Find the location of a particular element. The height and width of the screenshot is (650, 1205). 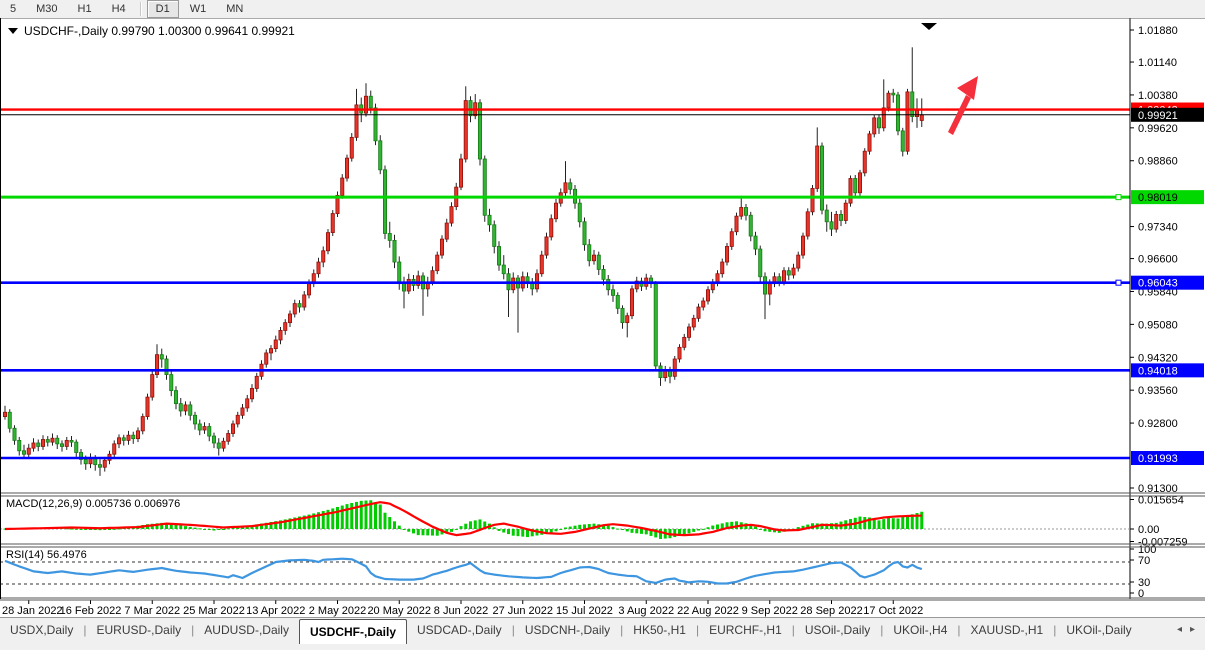

tab-scroll-buttons: ◂ ▸ is located at coordinates (1189, 626).